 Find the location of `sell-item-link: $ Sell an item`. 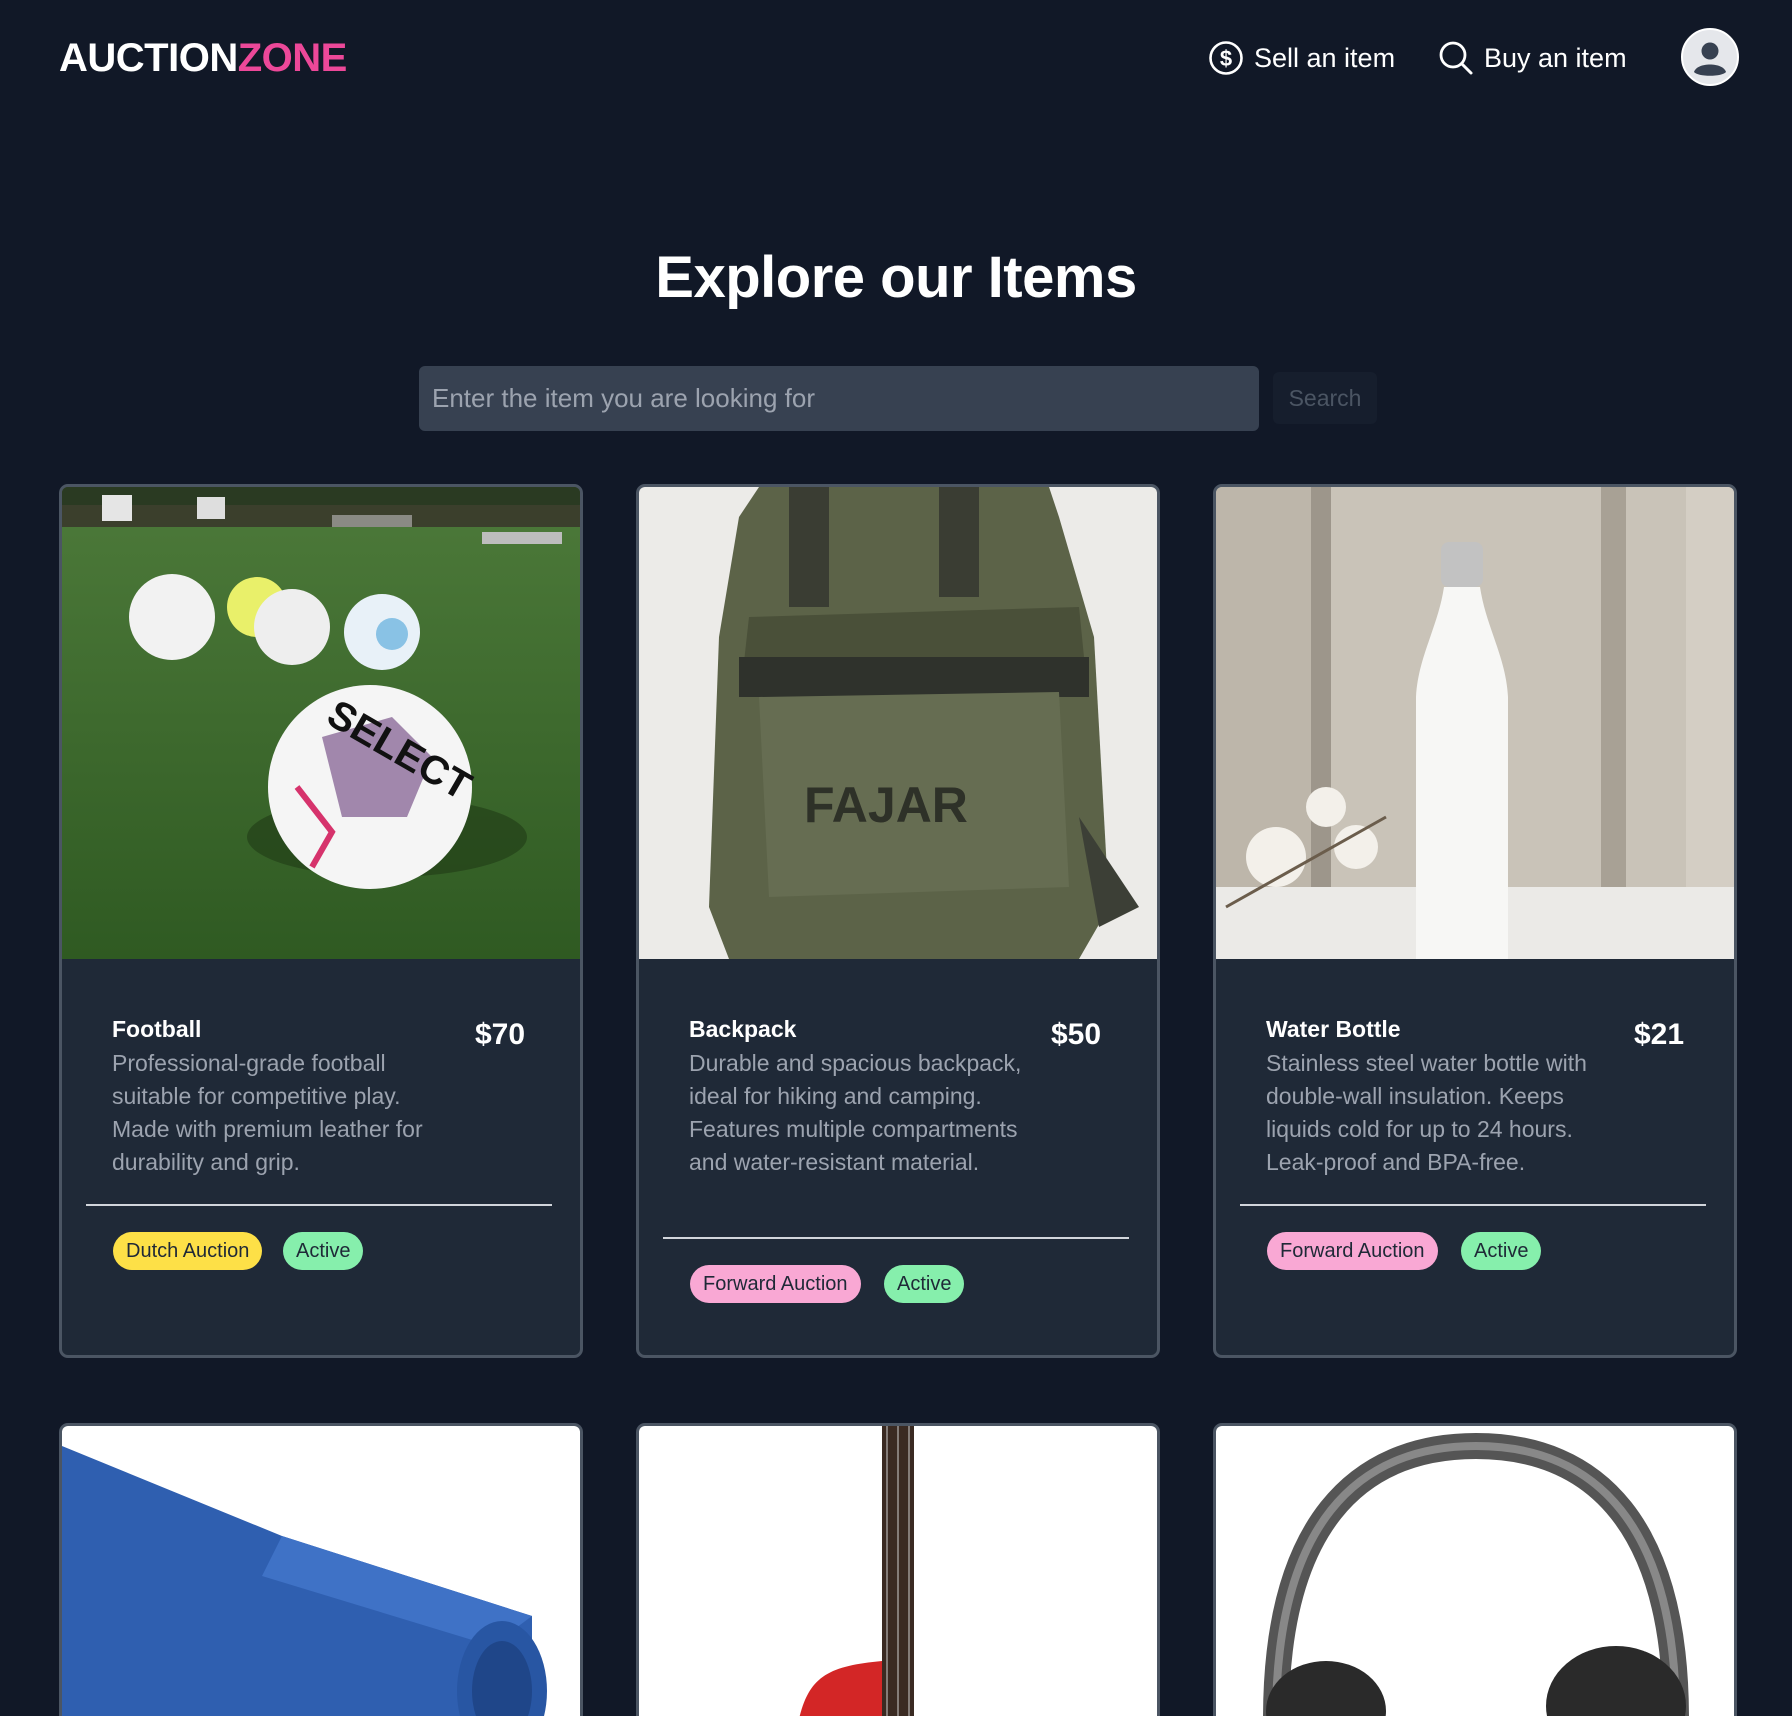

sell-item-link: $ Sell an item is located at coordinates (1301, 58).